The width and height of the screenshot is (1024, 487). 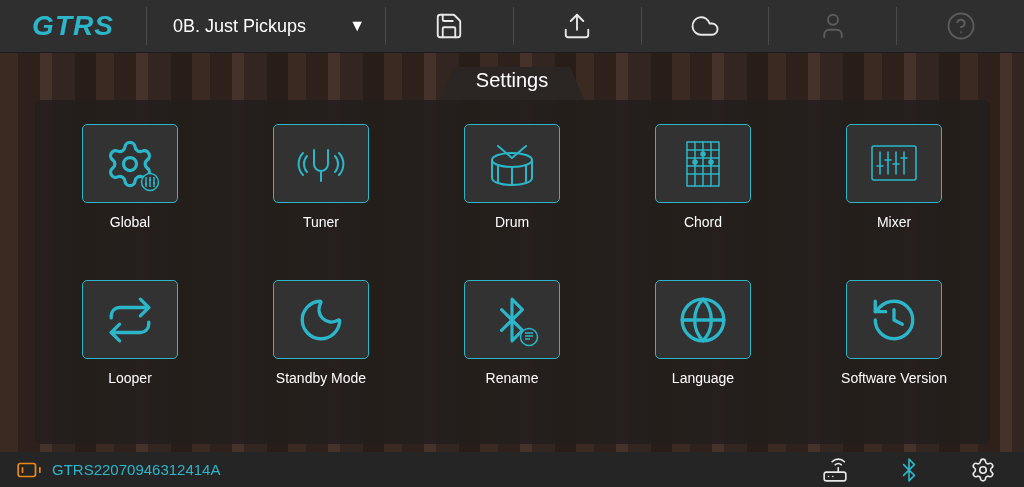 I want to click on tile-label: Global, so click(x=130, y=222).